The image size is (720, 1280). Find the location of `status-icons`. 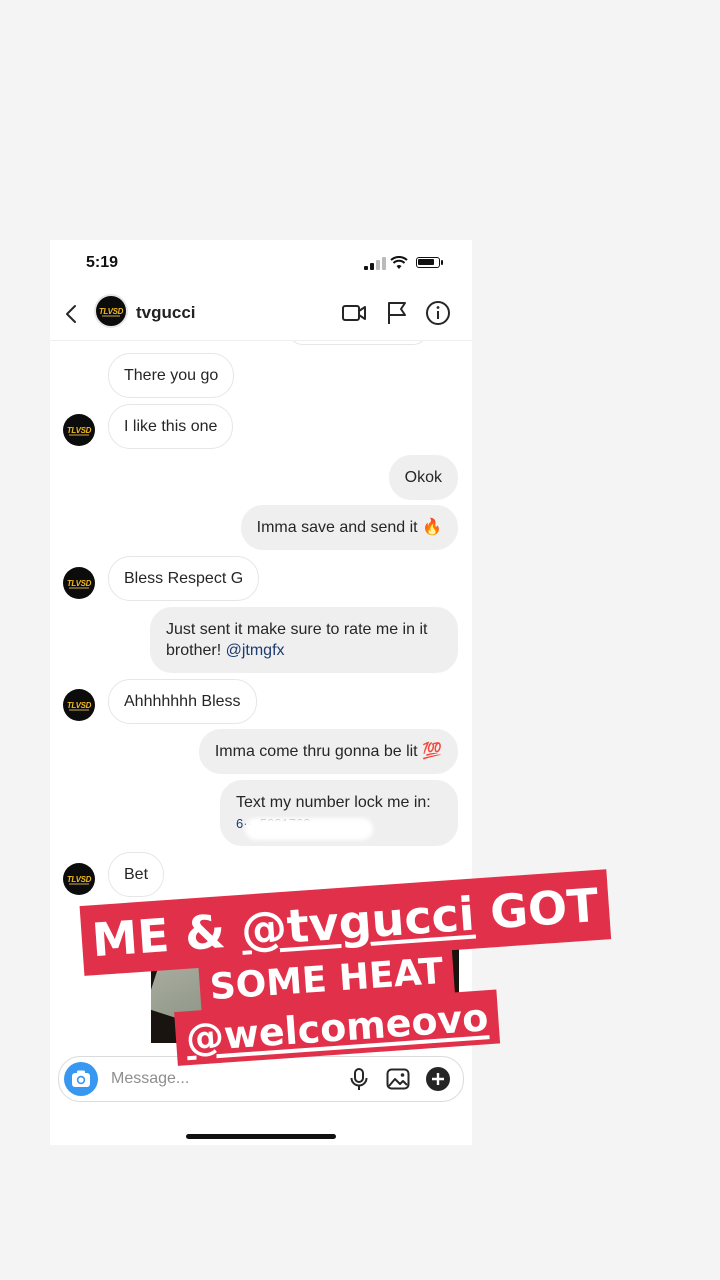

status-icons is located at coordinates (410, 263).